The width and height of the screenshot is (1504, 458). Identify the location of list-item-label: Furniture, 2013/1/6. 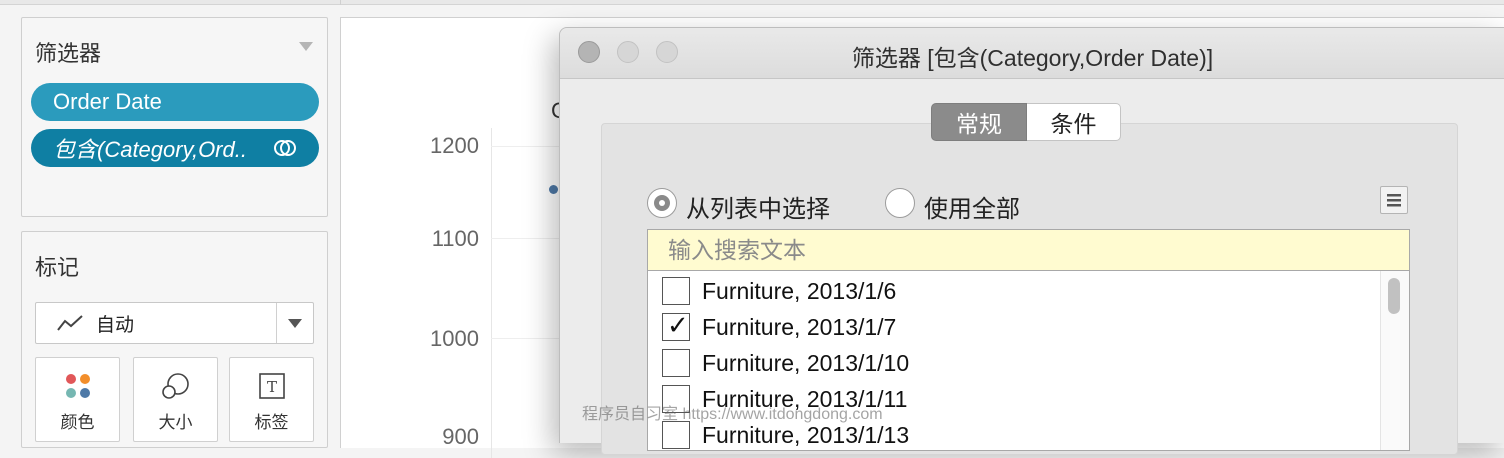
(799, 290).